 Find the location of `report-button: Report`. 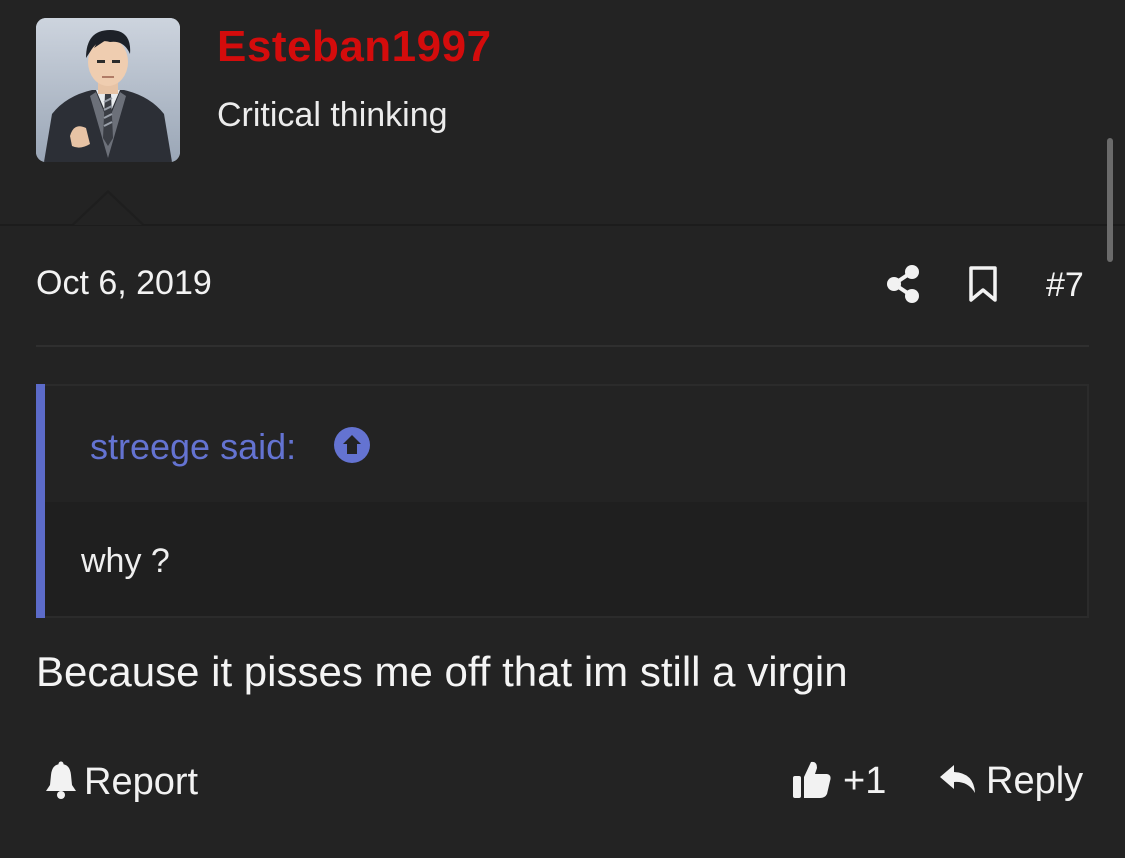

report-button: Report is located at coordinates (121, 782).